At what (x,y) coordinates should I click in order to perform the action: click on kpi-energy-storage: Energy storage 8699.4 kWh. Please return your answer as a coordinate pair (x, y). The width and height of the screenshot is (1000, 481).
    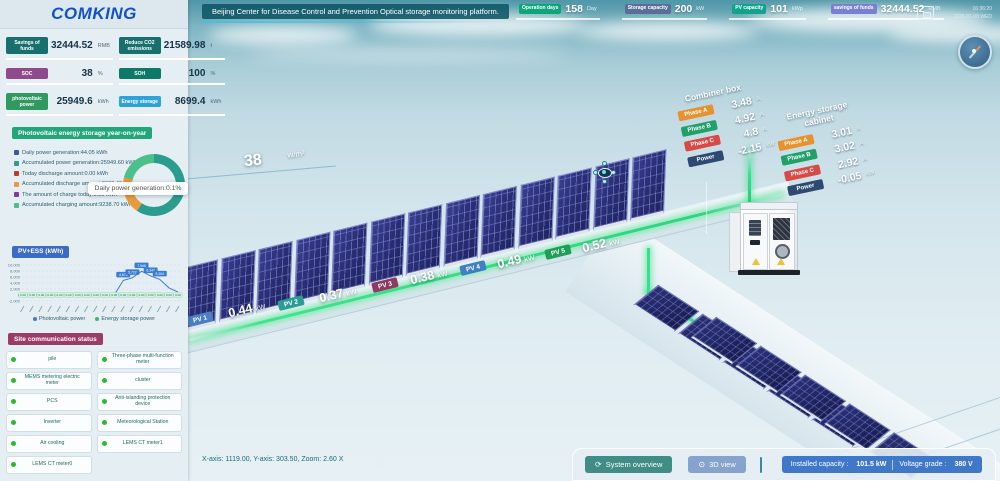
    Looking at the image, I should click on (172, 104).